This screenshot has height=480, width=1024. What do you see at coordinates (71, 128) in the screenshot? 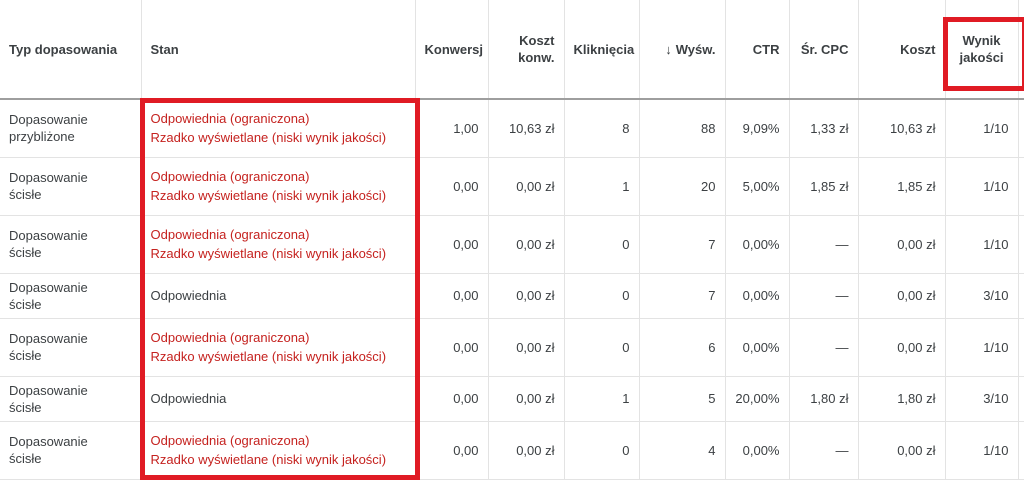
I see `match-type-cell: Dopasowanie przybliżone` at bounding box center [71, 128].